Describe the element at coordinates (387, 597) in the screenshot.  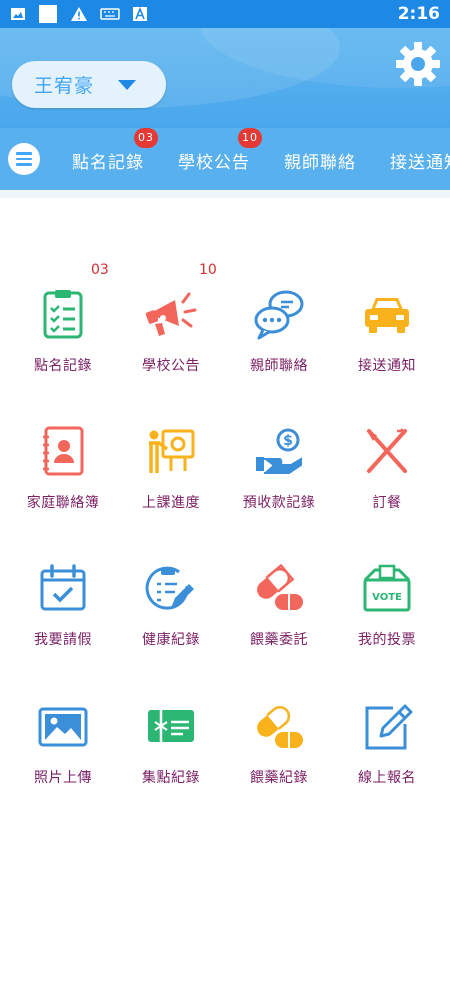
I see `vote-text: VOTE` at that location.